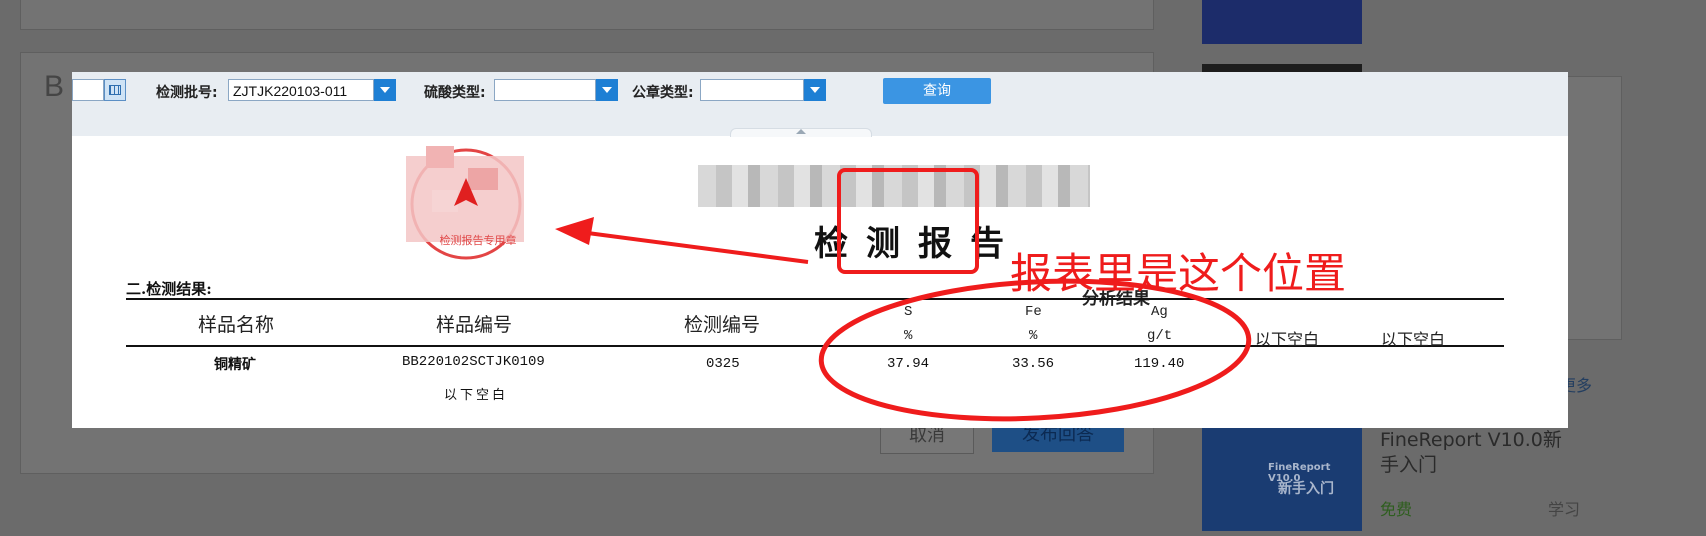 Image resolution: width=1706 pixels, height=536 pixels. I want to click on annotation-arrow-line, so click(694, 247).